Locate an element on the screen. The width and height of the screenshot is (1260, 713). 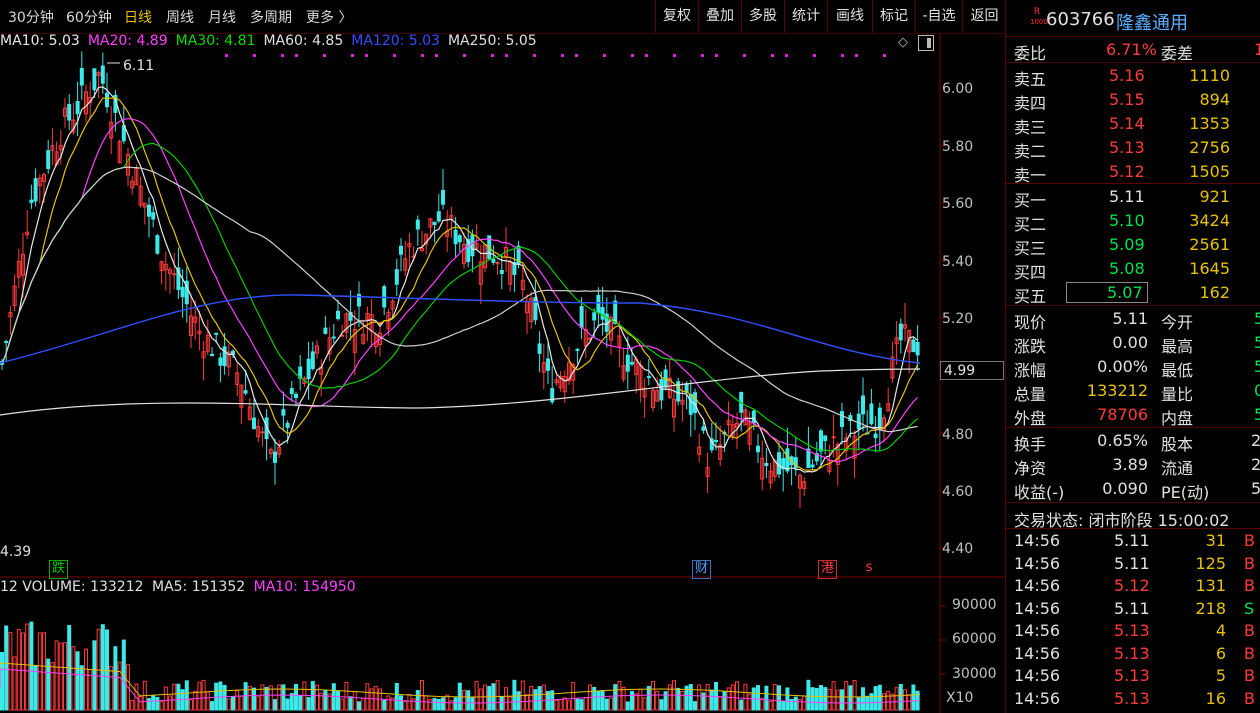
bid-label: 买一 is located at coordinates (1030, 200).